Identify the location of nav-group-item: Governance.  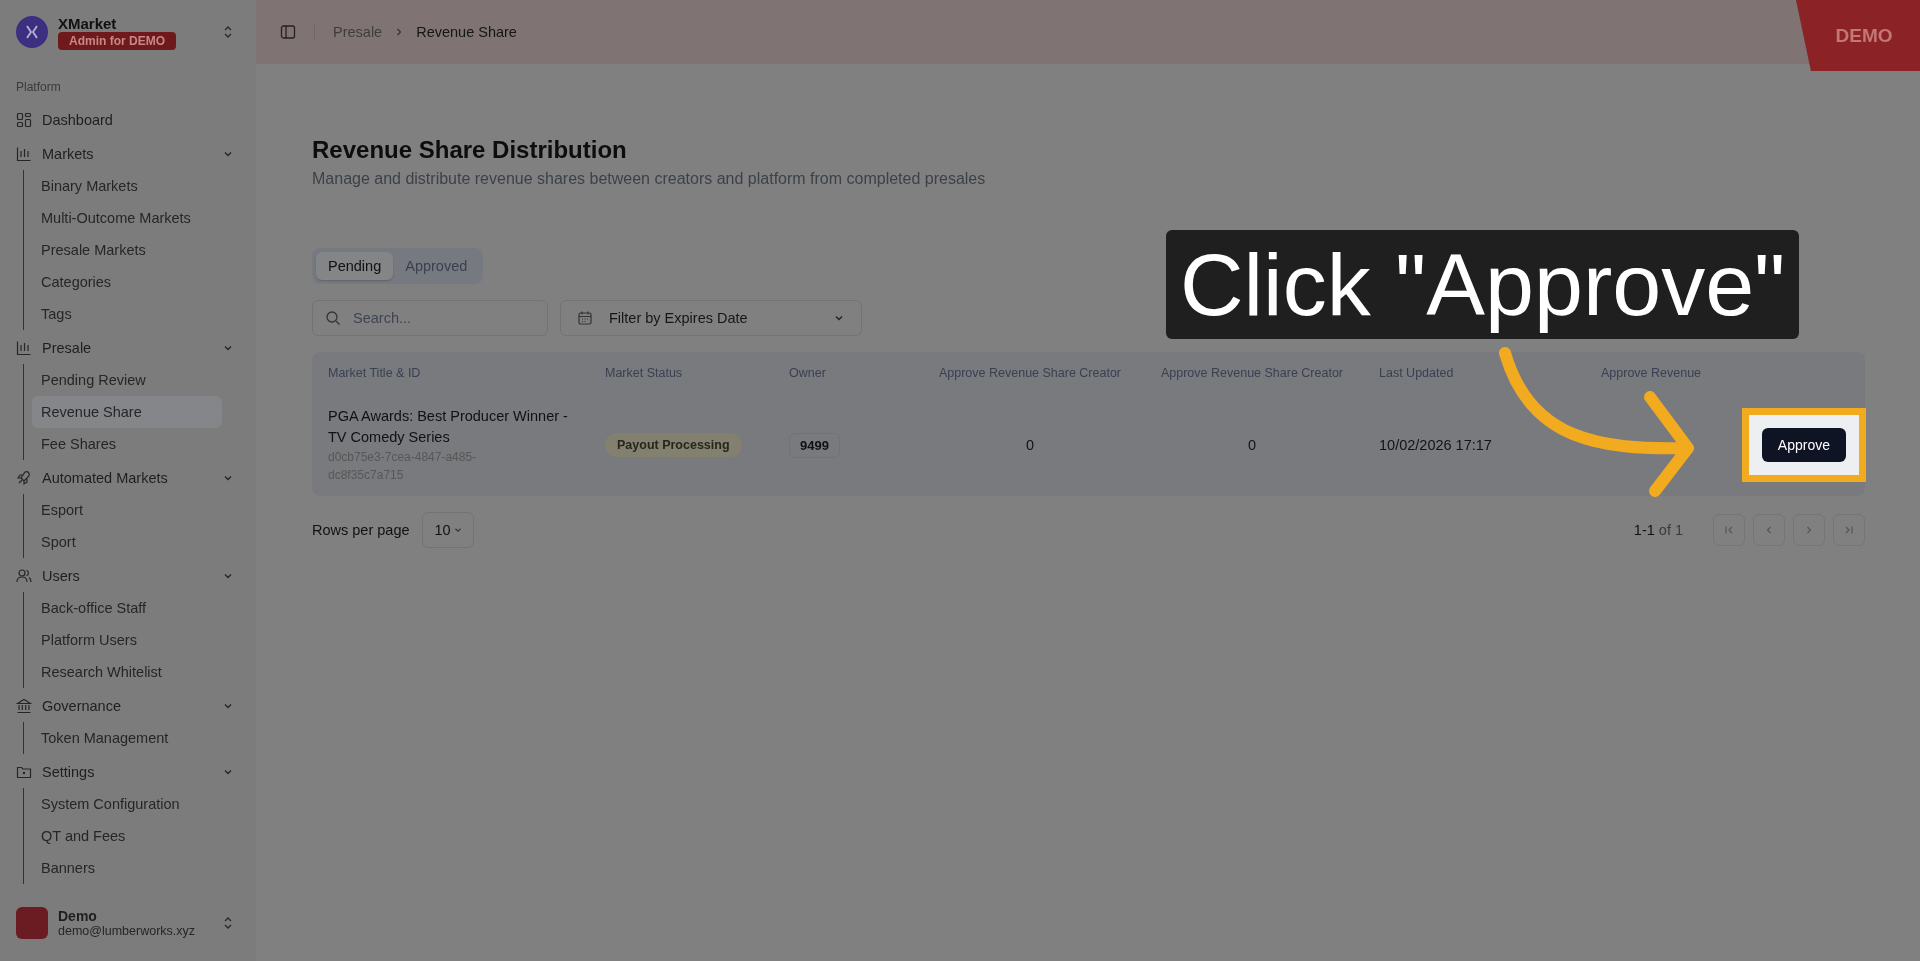
(130, 706).